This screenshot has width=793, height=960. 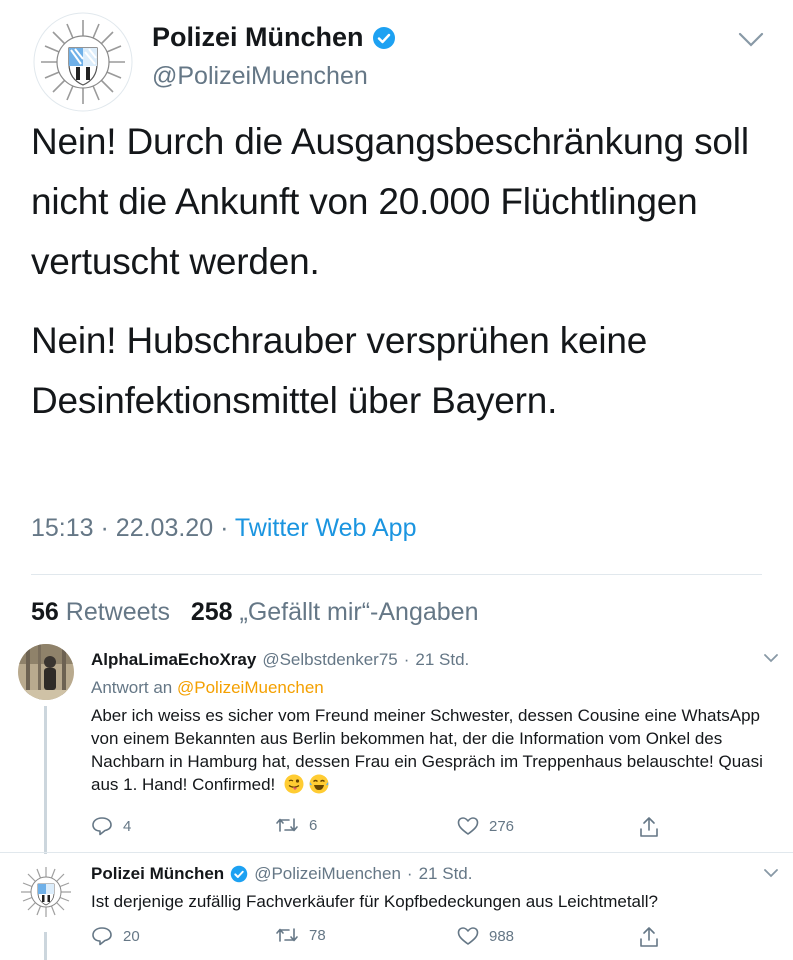 I want to click on likes-count: 258, so click(x=211, y=612).